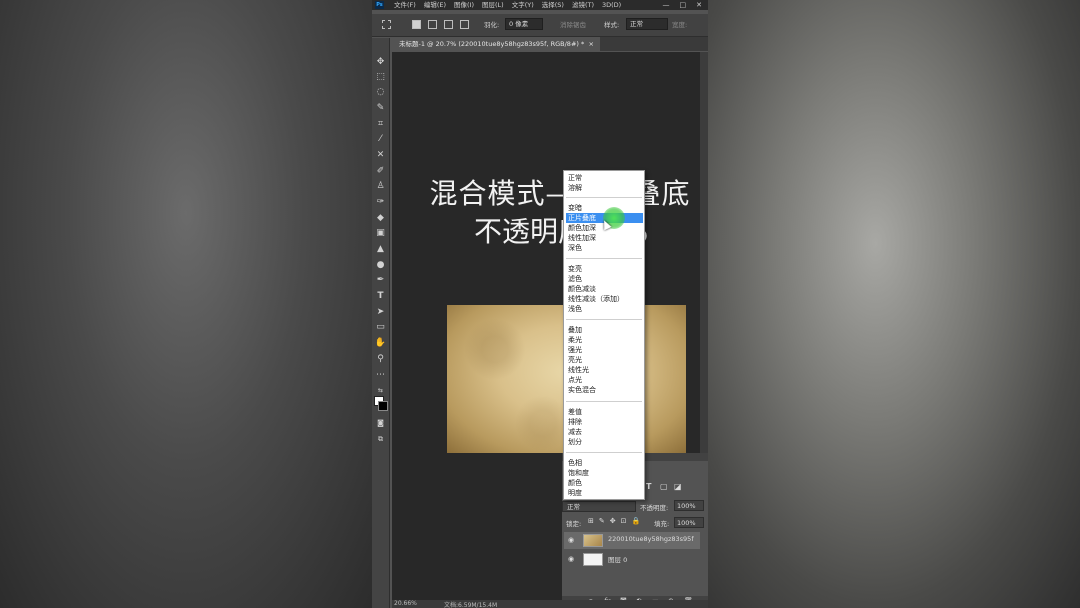  I want to click on add-selection-icon, so click(432, 24).